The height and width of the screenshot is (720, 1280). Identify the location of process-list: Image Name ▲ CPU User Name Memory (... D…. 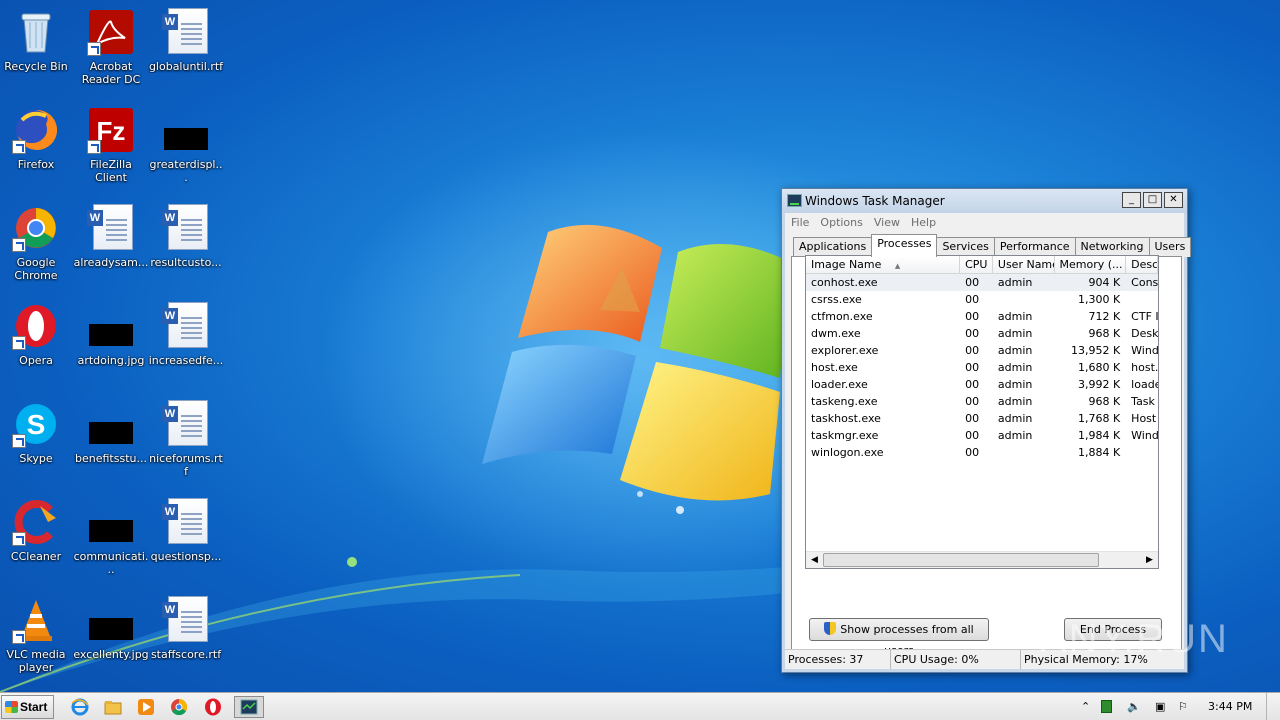
(982, 412).